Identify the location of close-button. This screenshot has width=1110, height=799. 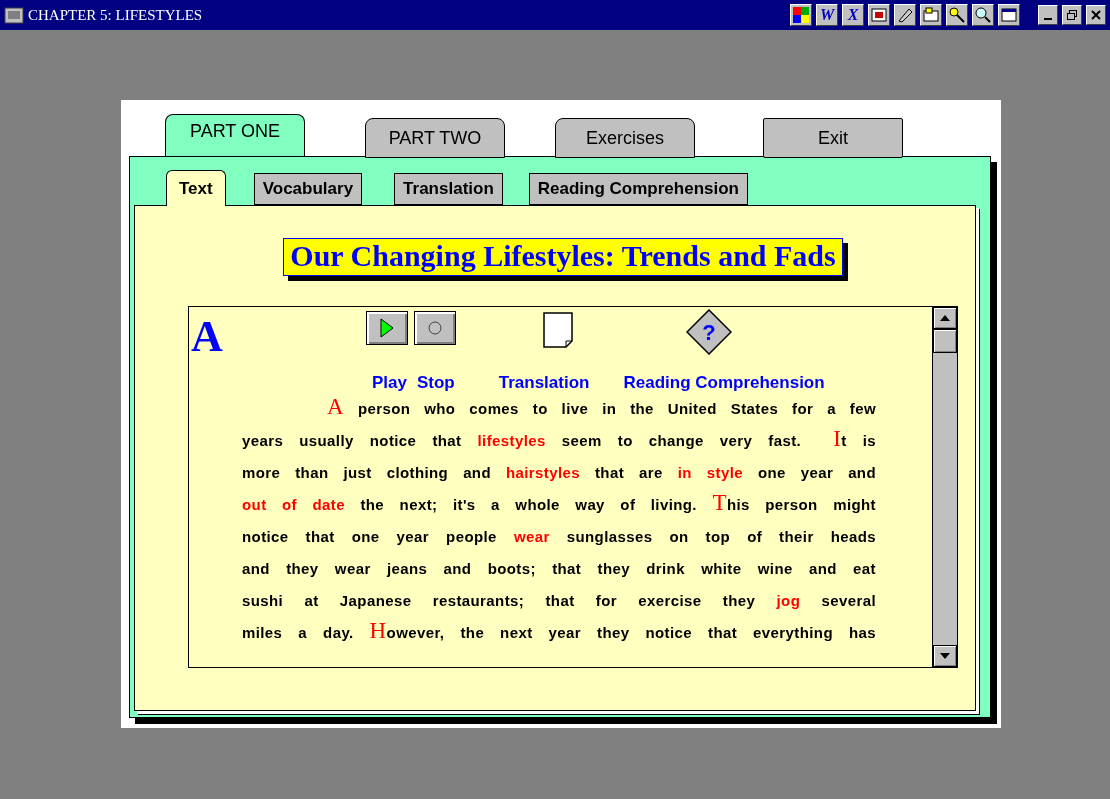
(1096, 15).